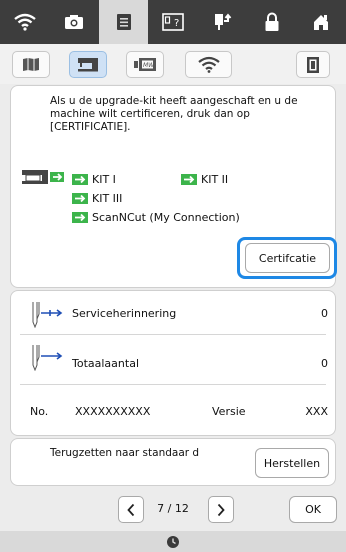 This screenshot has height=552, width=346. I want to click on service-reminder-value: 0, so click(324, 313).